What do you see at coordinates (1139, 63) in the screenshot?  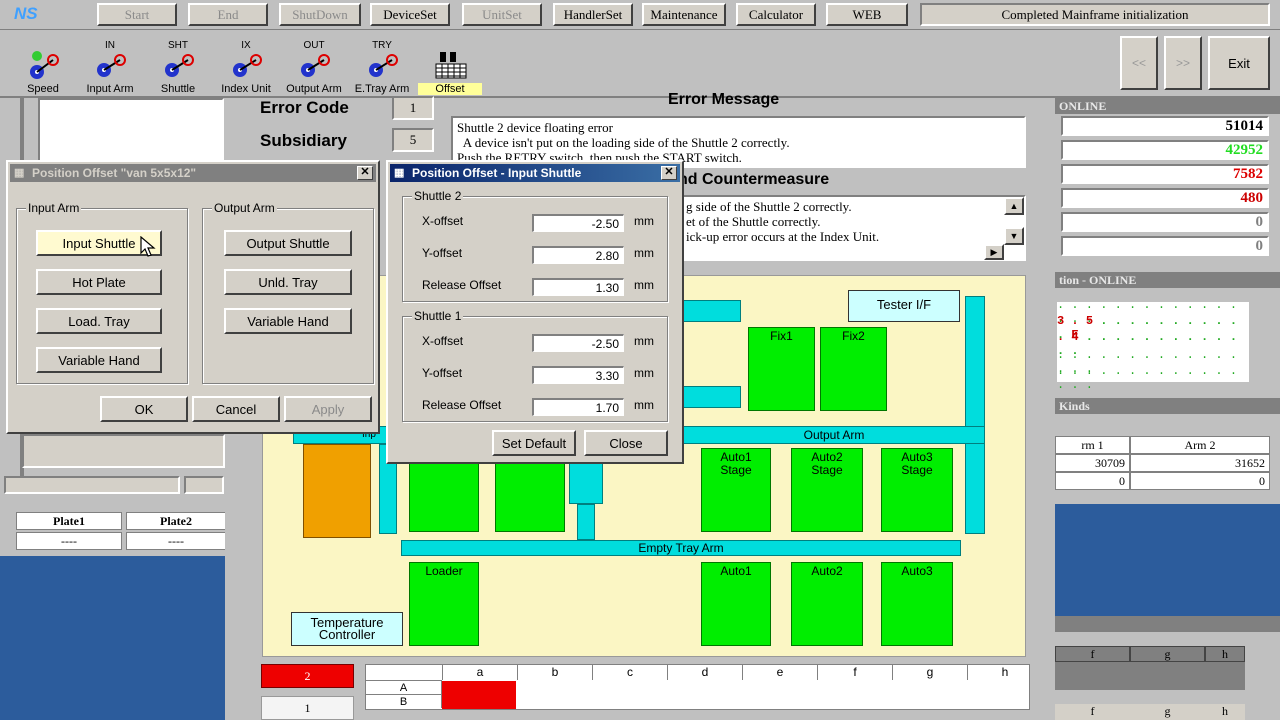 I see `prev-button: <<` at bounding box center [1139, 63].